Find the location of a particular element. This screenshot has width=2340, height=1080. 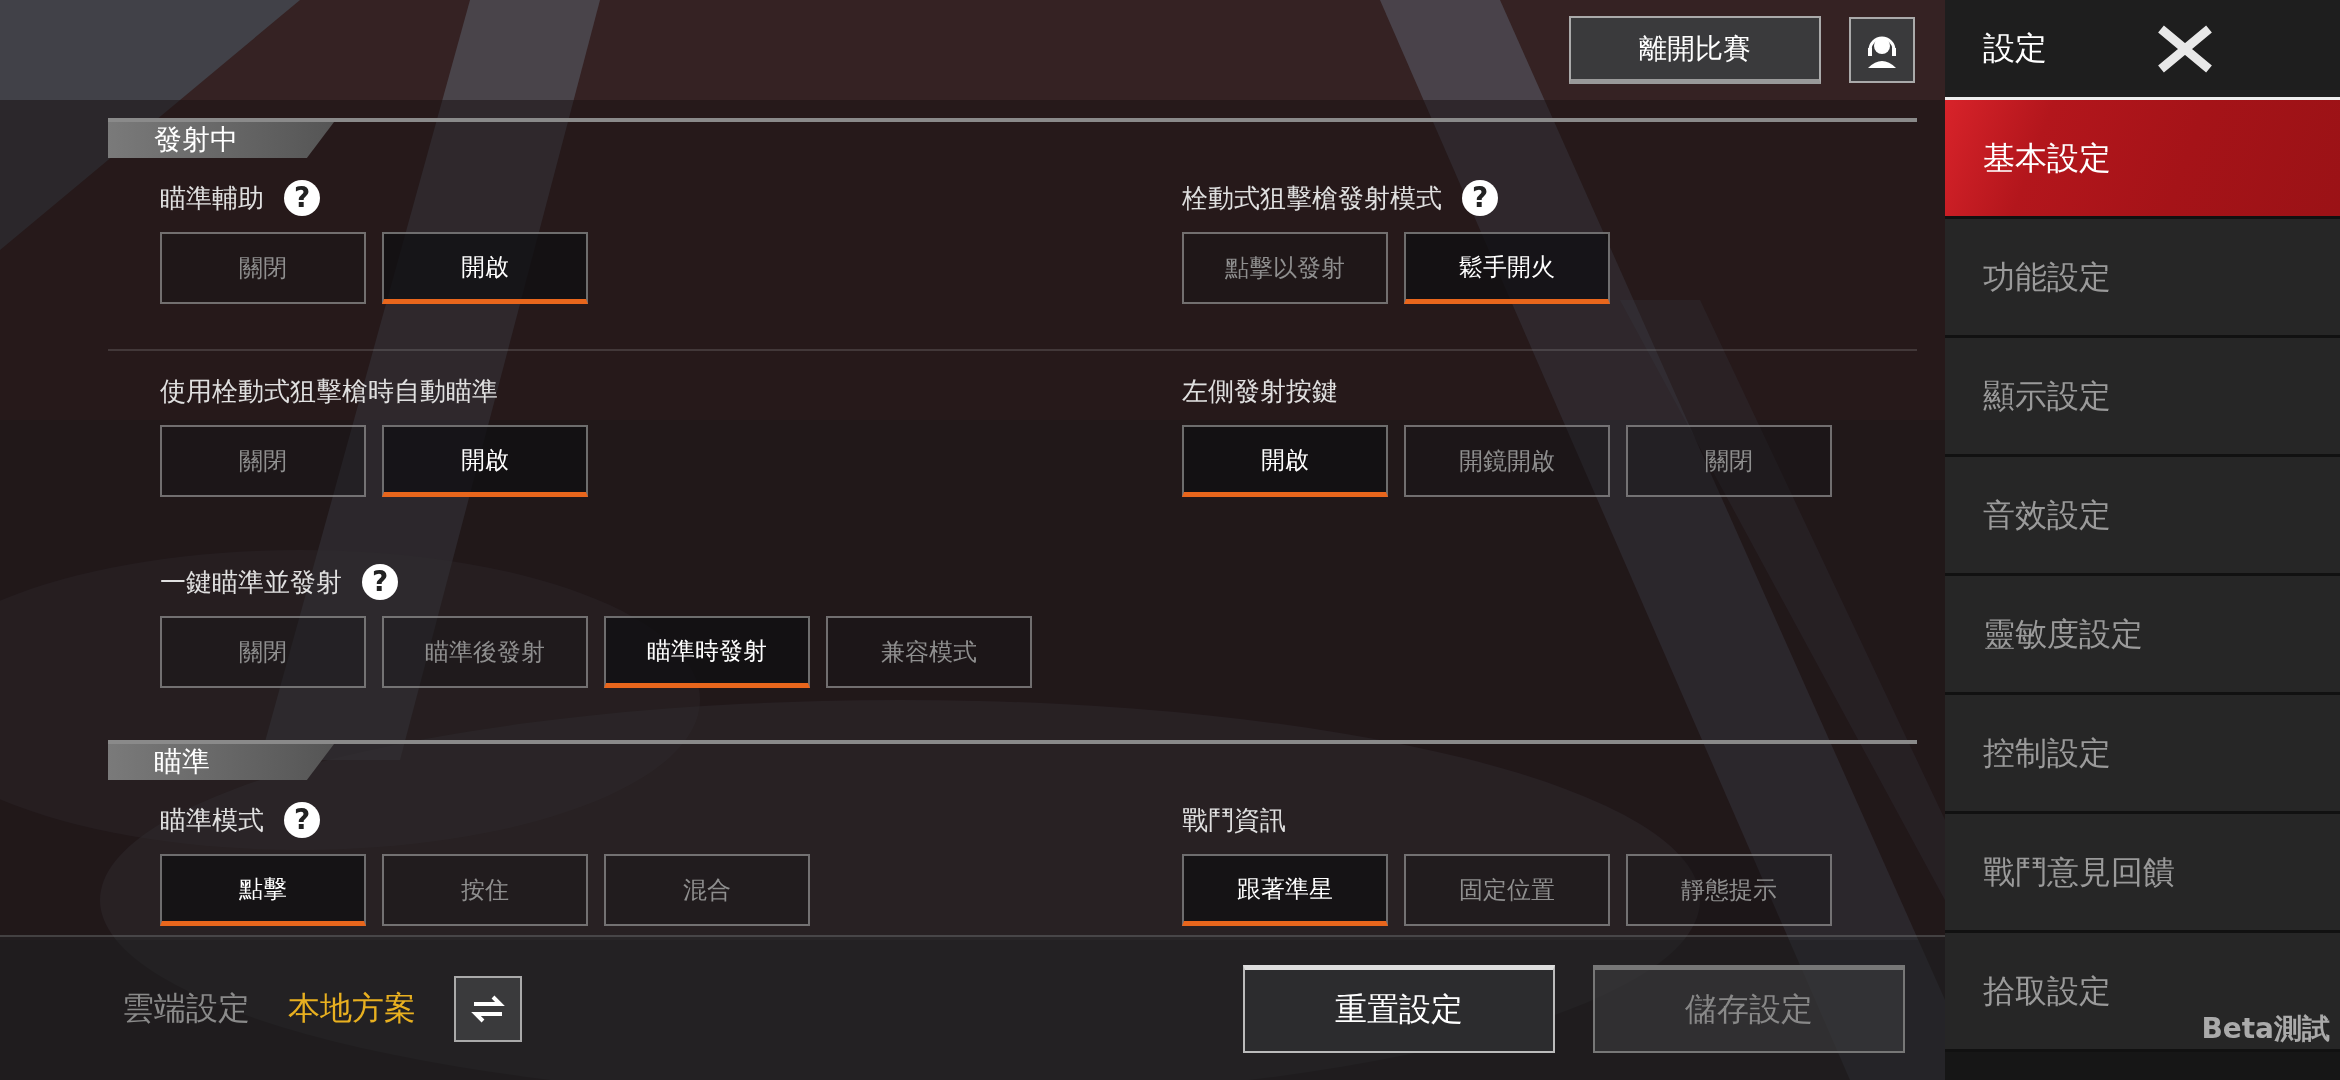

option-button: 開鏡開啟 is located at coordinates (1507, 461).